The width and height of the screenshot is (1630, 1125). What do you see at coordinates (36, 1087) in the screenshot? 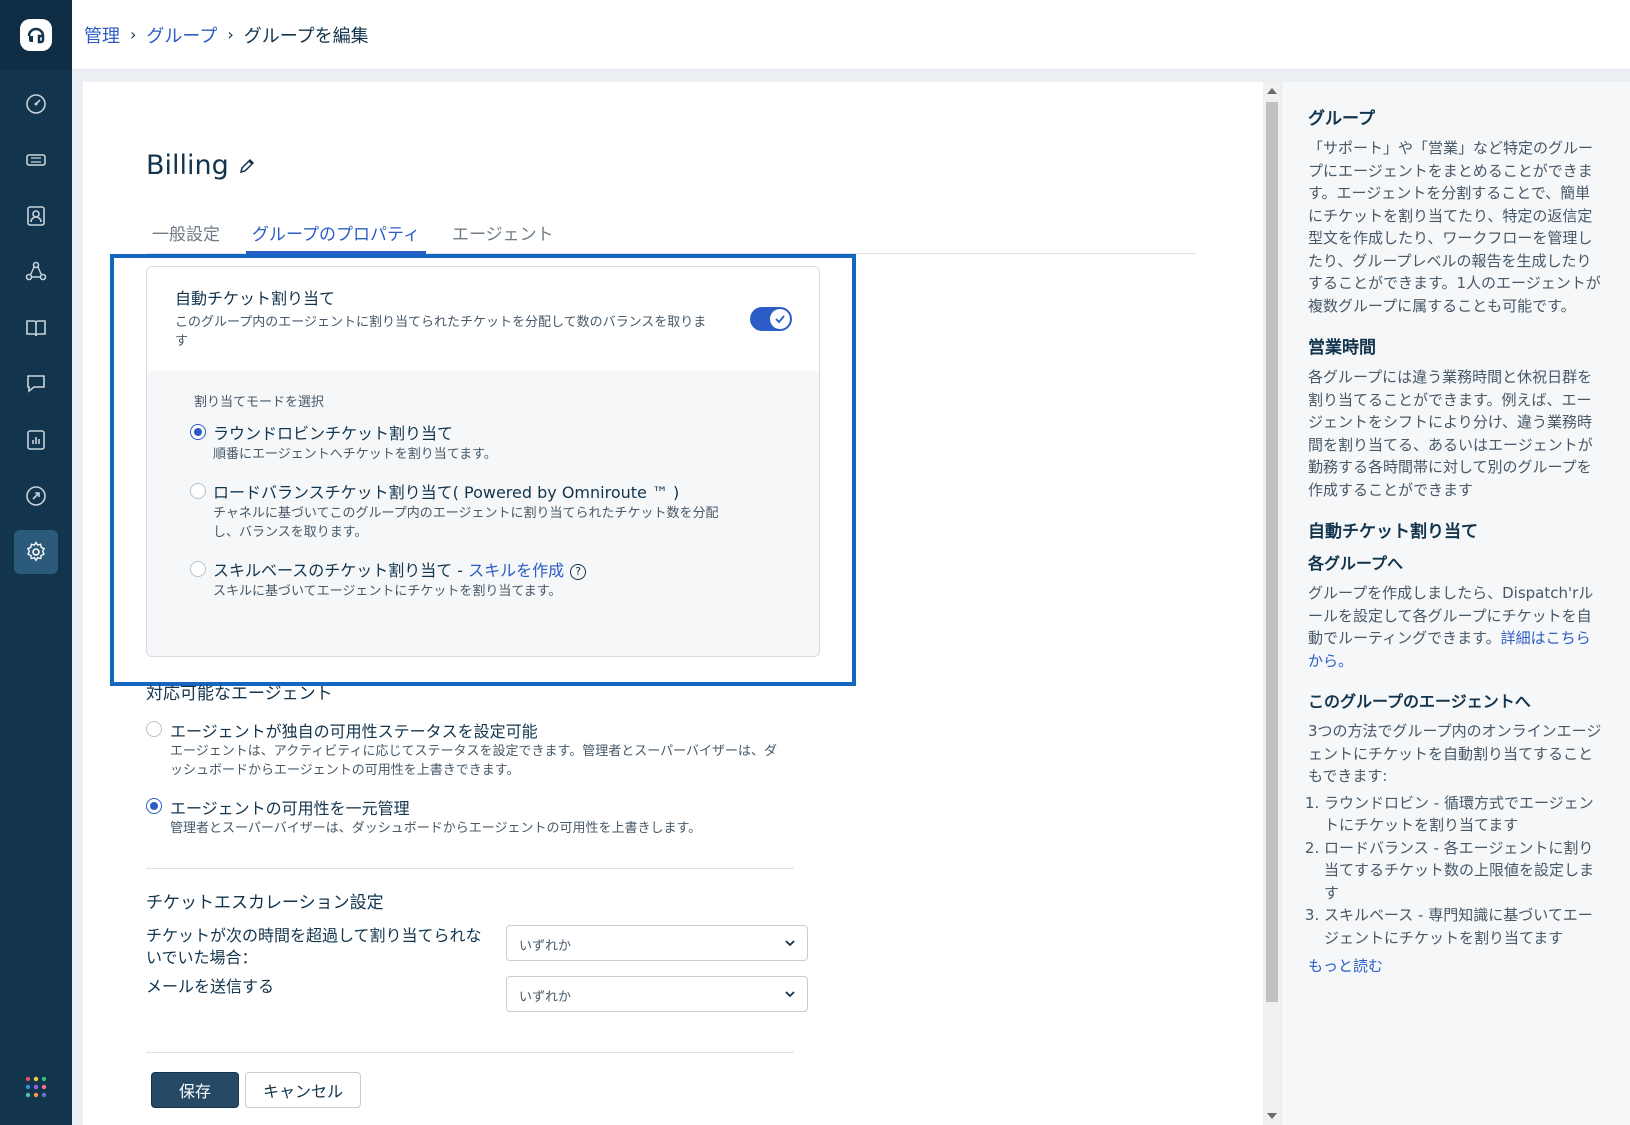
I see `apps-grid-icon` at bounding box center [36, 1087].